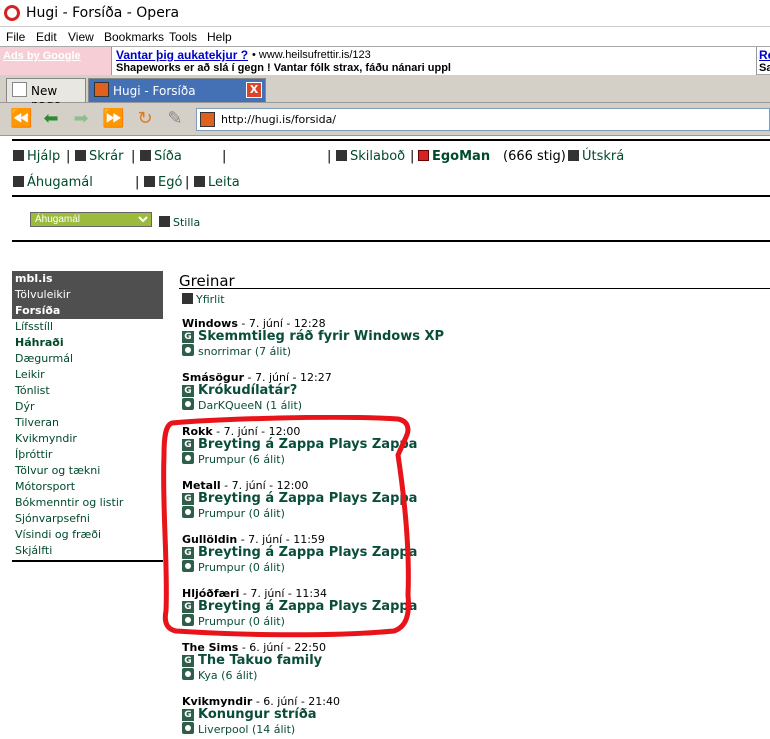 The height and width of the screenshot is (739, 770). Describe the element at coordinates (764, 68) in the screenshot. I see `ad-right-desc: Sa` at that location.